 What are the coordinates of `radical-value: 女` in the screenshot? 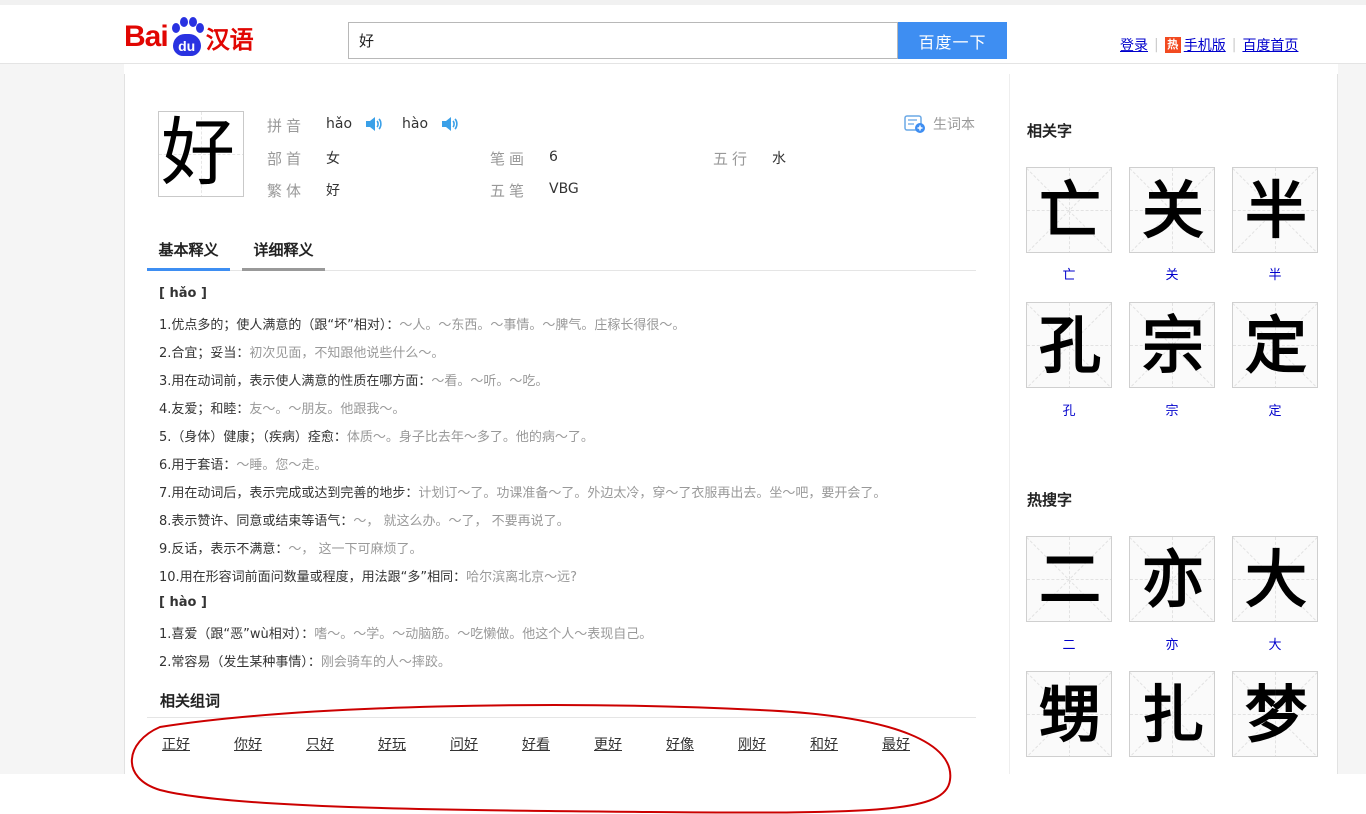 It's located at (333, 159).